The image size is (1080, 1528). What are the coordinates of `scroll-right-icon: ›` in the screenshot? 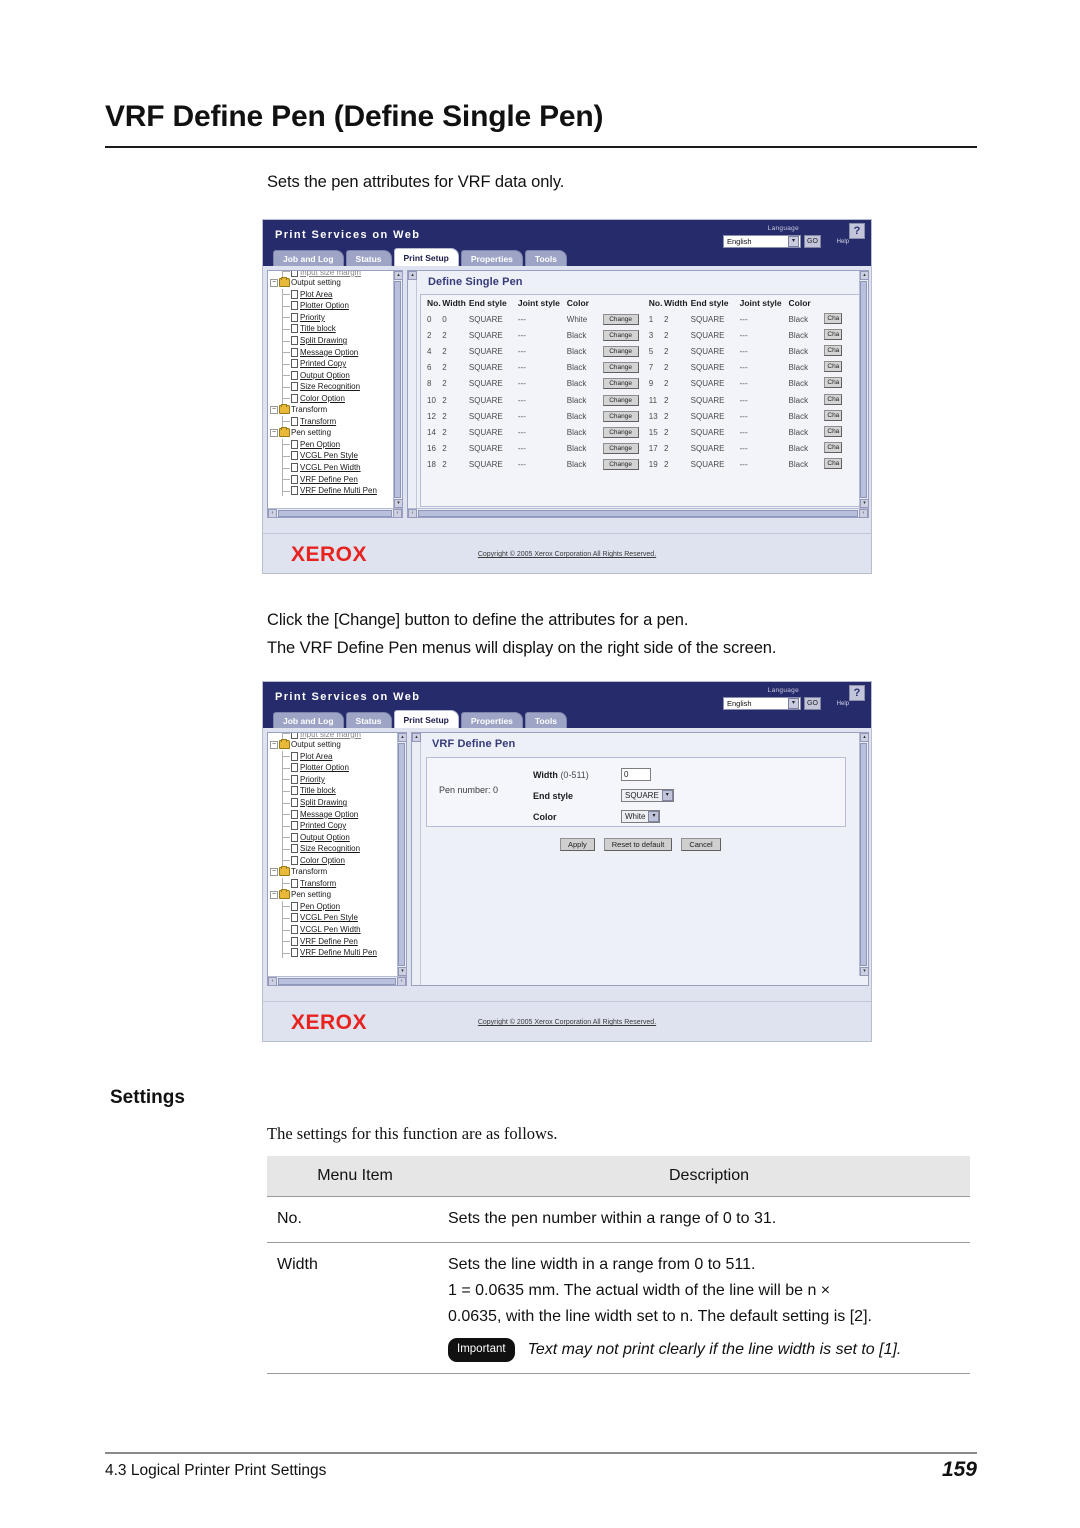 It's located at (863, 513).